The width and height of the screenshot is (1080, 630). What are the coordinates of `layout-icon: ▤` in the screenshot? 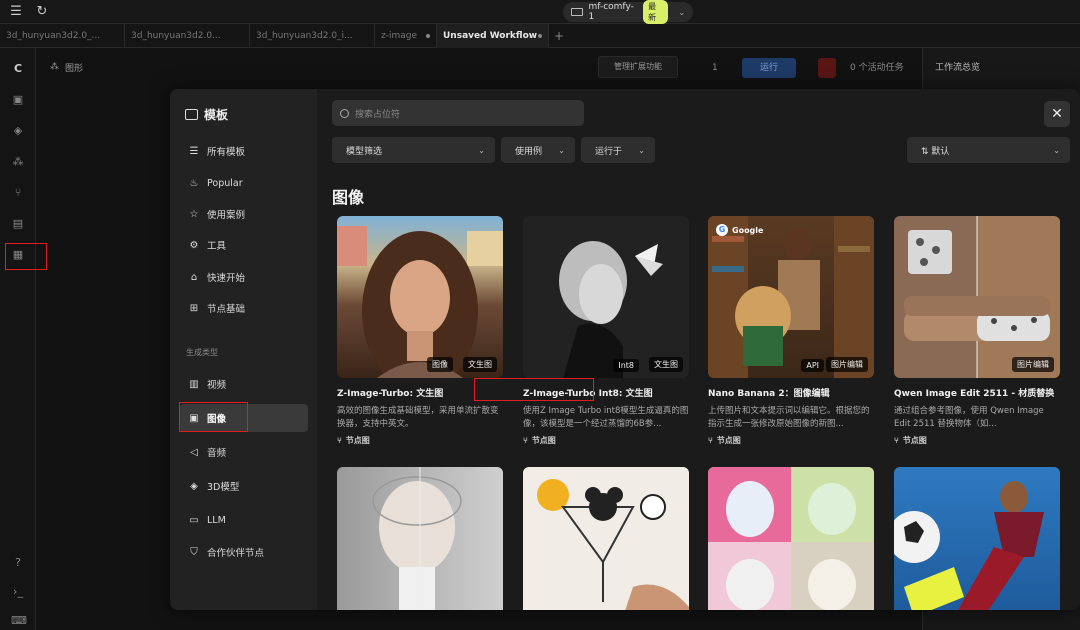 It's located at (18, 224).